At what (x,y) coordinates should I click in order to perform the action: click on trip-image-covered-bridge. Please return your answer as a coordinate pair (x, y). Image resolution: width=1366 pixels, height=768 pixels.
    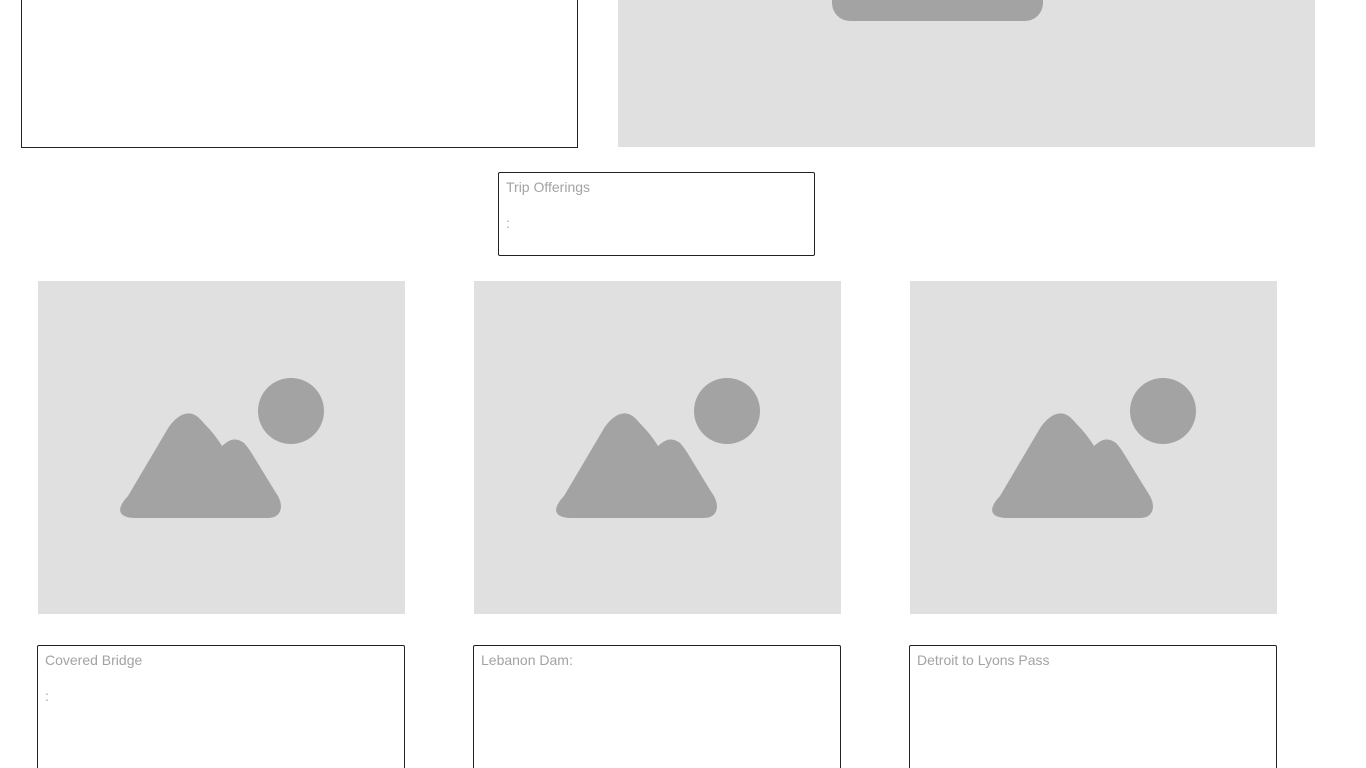
    Looking at the image, I should click on (221, 447).